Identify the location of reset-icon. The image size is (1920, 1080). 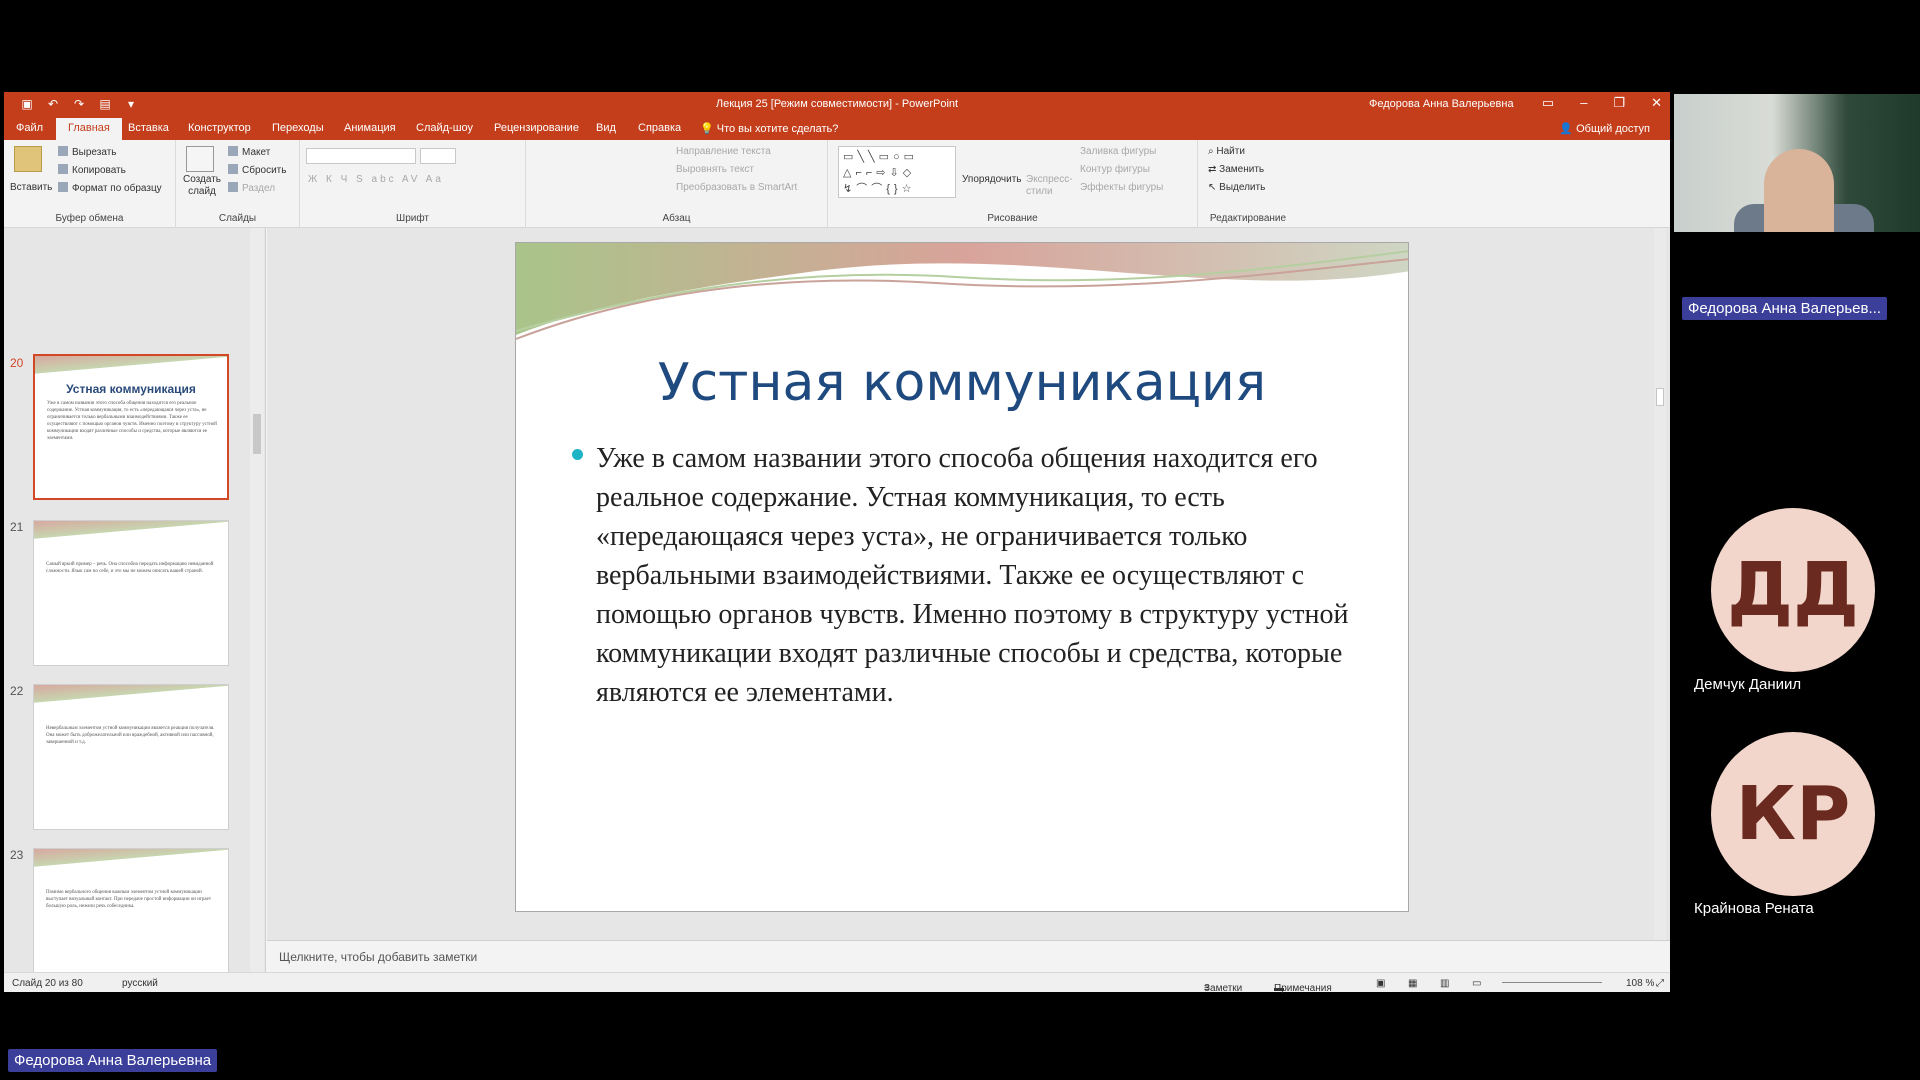
(233, 169).